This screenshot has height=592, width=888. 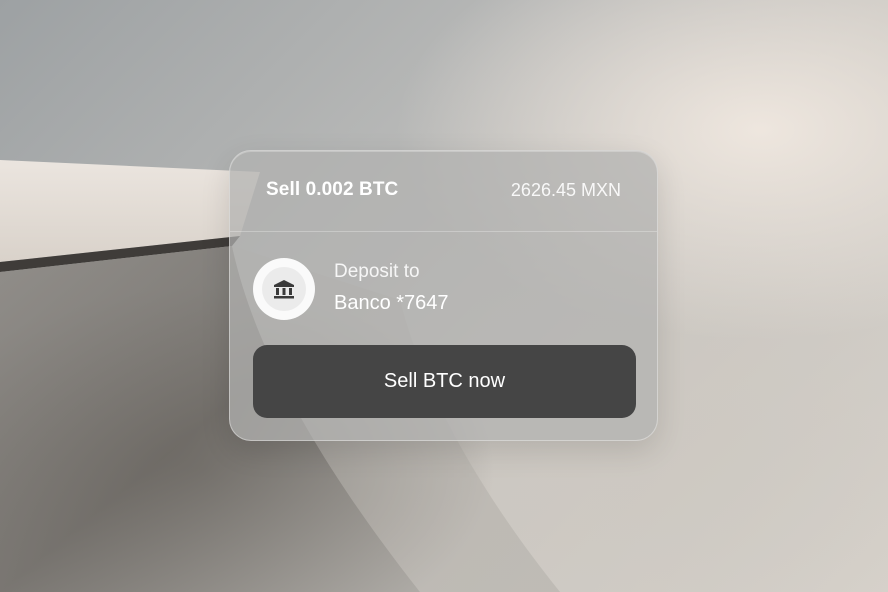 I want to click on bank-avatar, so click(x=284, y=289).